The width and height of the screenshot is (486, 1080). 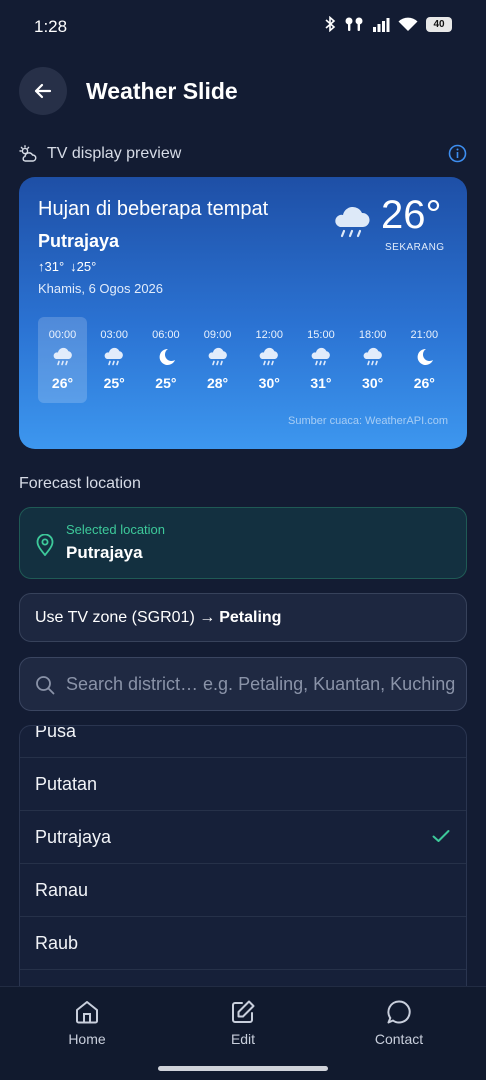 What do you see at coordinates (243, 978) in the screenshot?
I see `list-item` at bounding box center [243, 978].